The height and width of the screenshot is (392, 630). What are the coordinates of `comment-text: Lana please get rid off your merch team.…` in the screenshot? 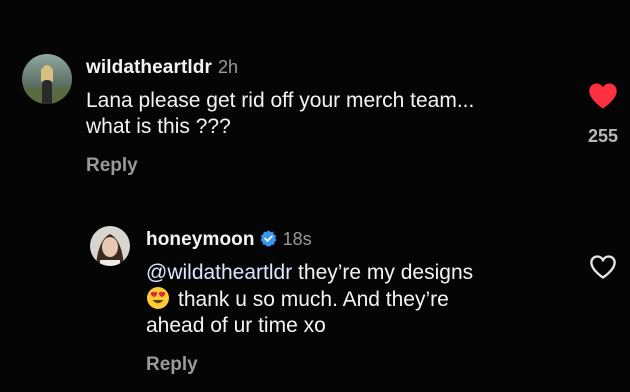 It's located at (280, 114).